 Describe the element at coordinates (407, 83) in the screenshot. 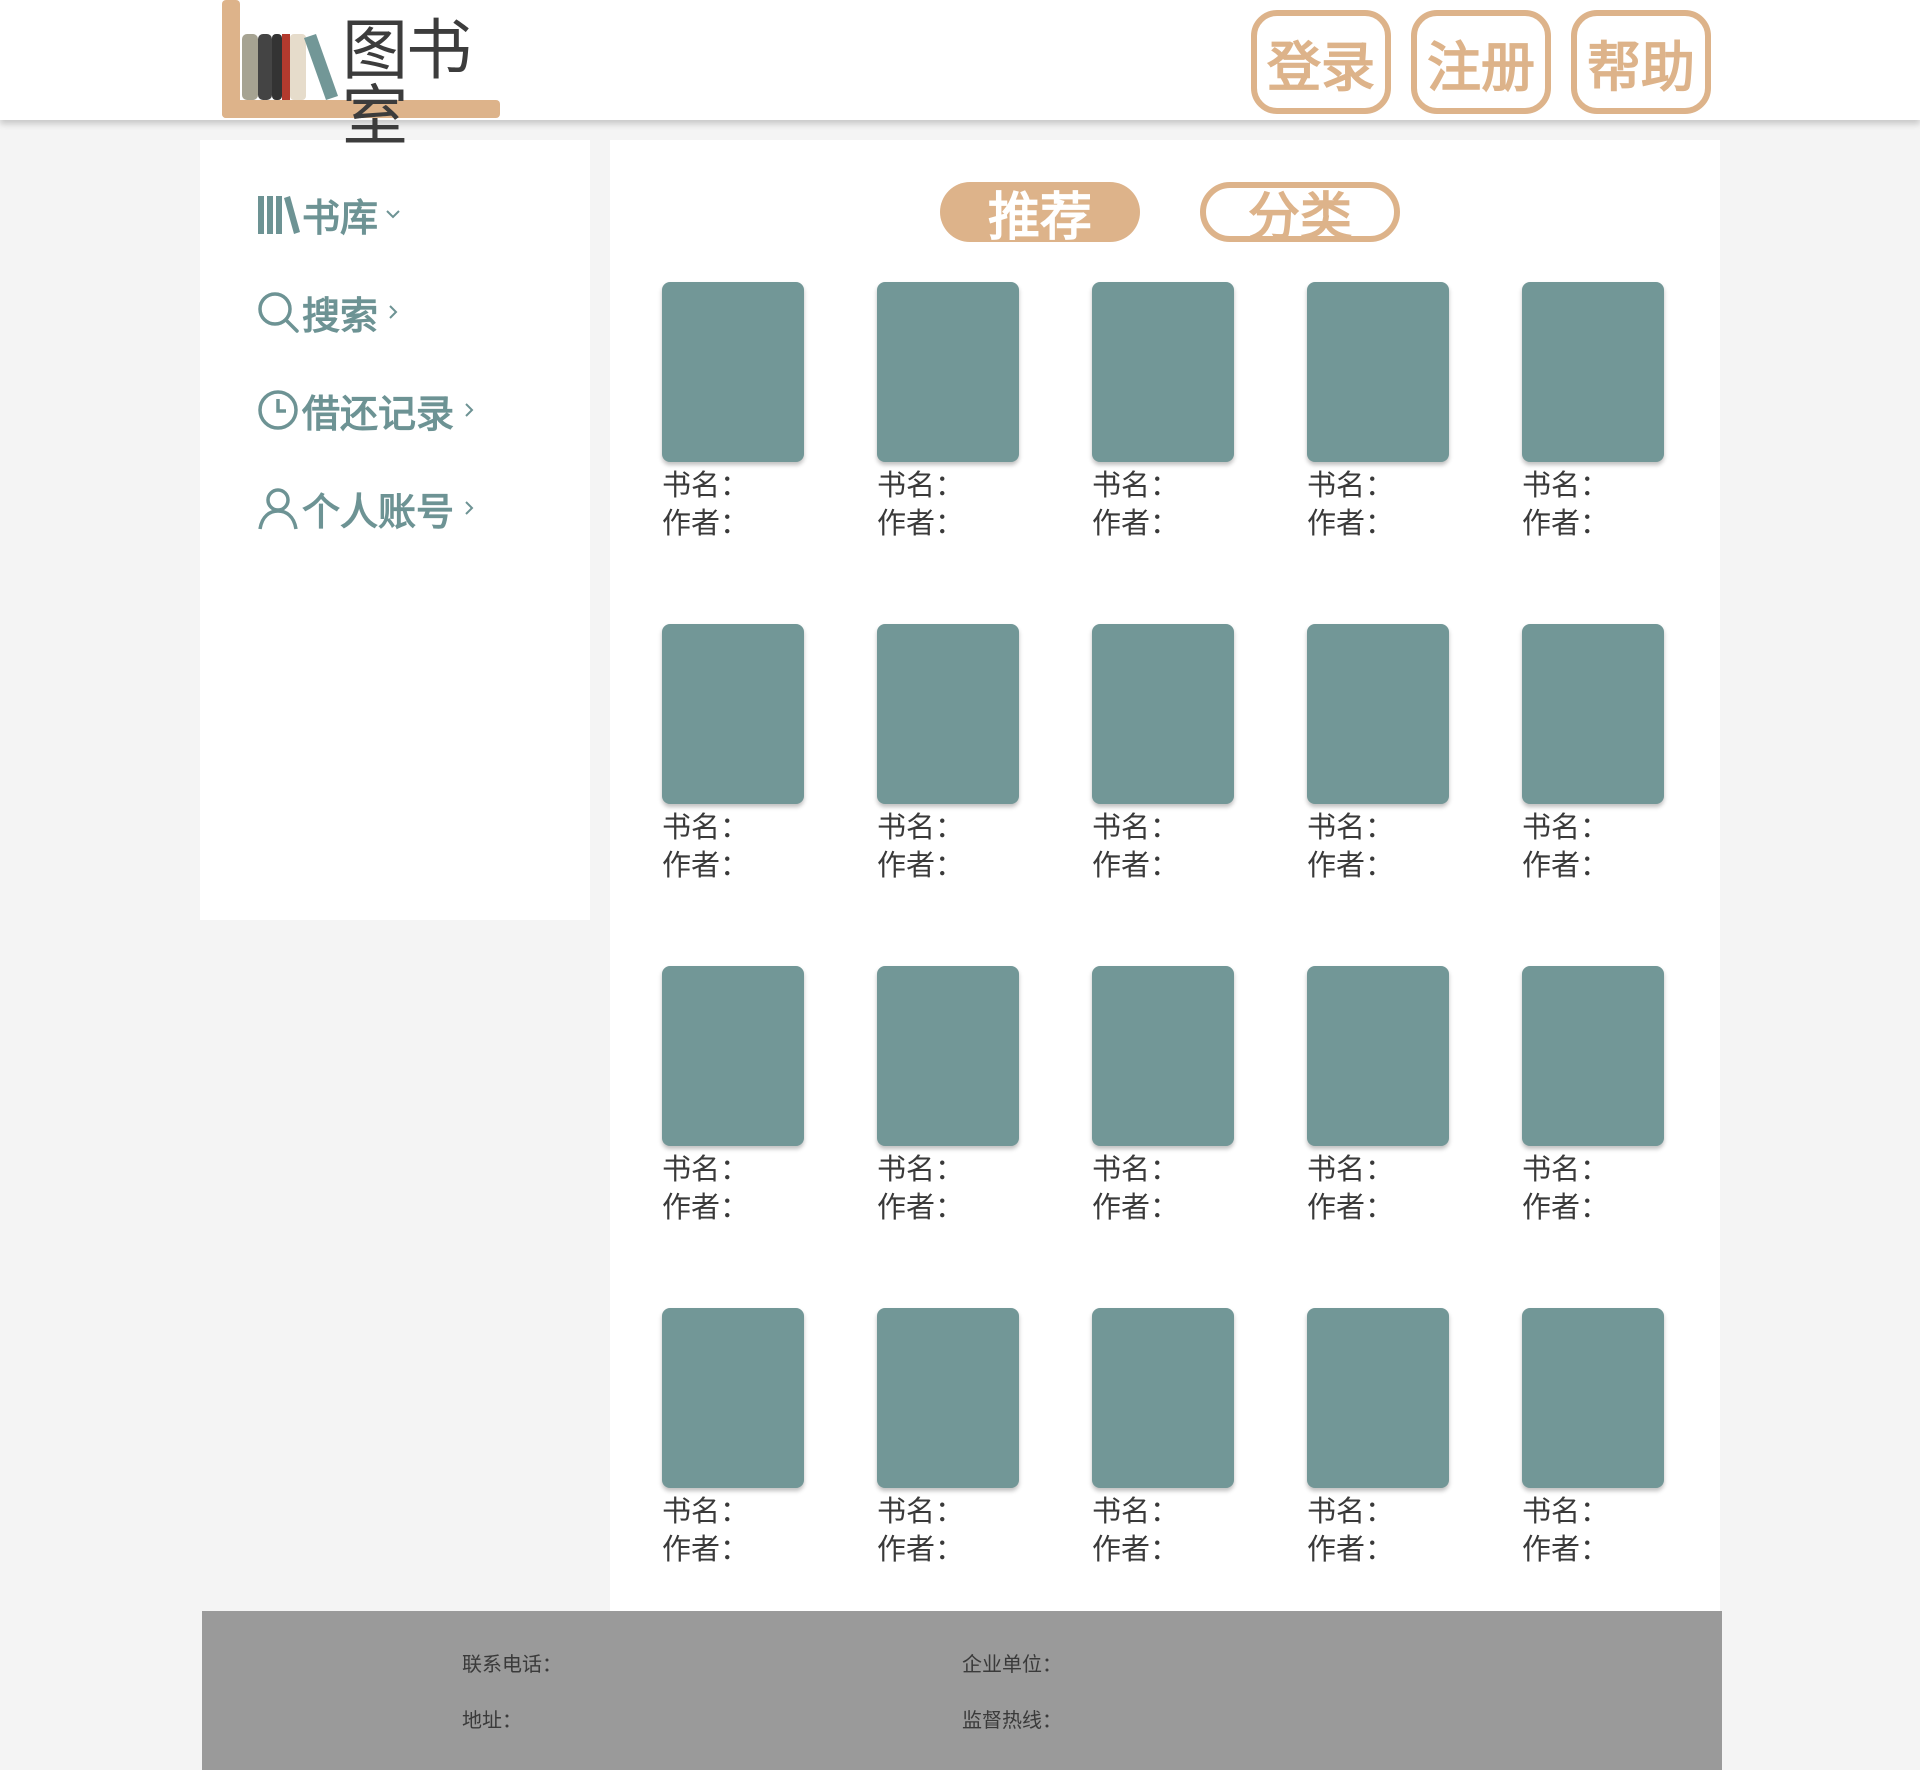

I see `logo-text: 图书室` at that location.